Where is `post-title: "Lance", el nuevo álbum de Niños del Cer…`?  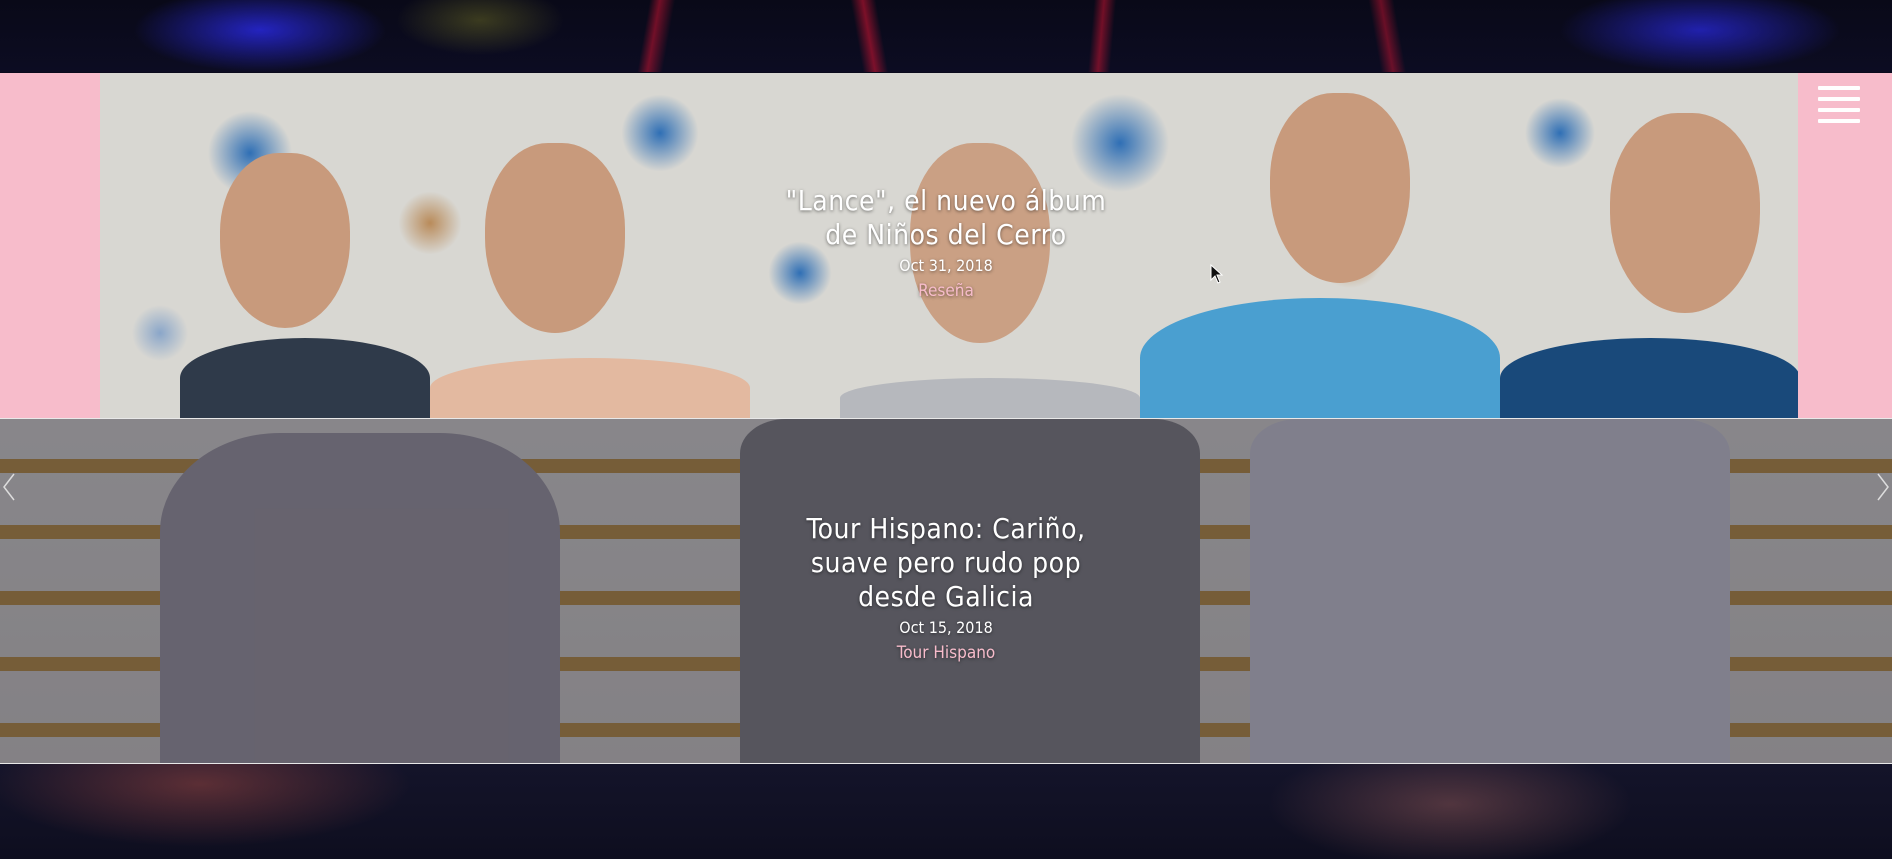
post-title: "Lance", el nuevo álbum de Niños del Cer… is located at coordinates (946, 218).